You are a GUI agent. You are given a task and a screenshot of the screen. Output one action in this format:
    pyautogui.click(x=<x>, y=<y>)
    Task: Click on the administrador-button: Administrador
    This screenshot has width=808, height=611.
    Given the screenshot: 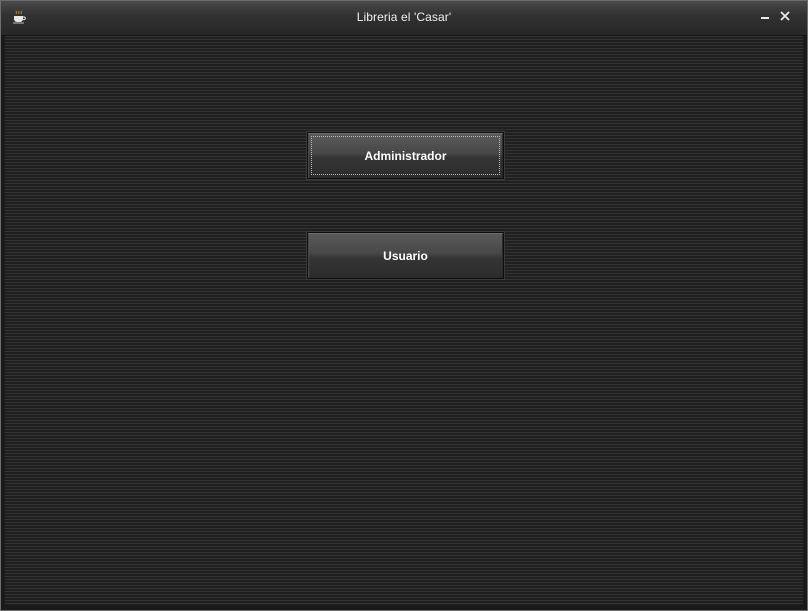 What is the action you would take?
    pyautogui.click(x=405, y=155)
    